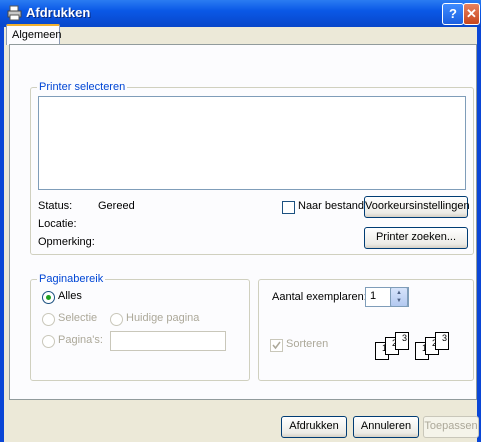 The image size is (481, 442). What do you see at coordinates (37, 35) in the screenshot?
I see `tab-label: Algemeen` at bounding box center [37, 35].